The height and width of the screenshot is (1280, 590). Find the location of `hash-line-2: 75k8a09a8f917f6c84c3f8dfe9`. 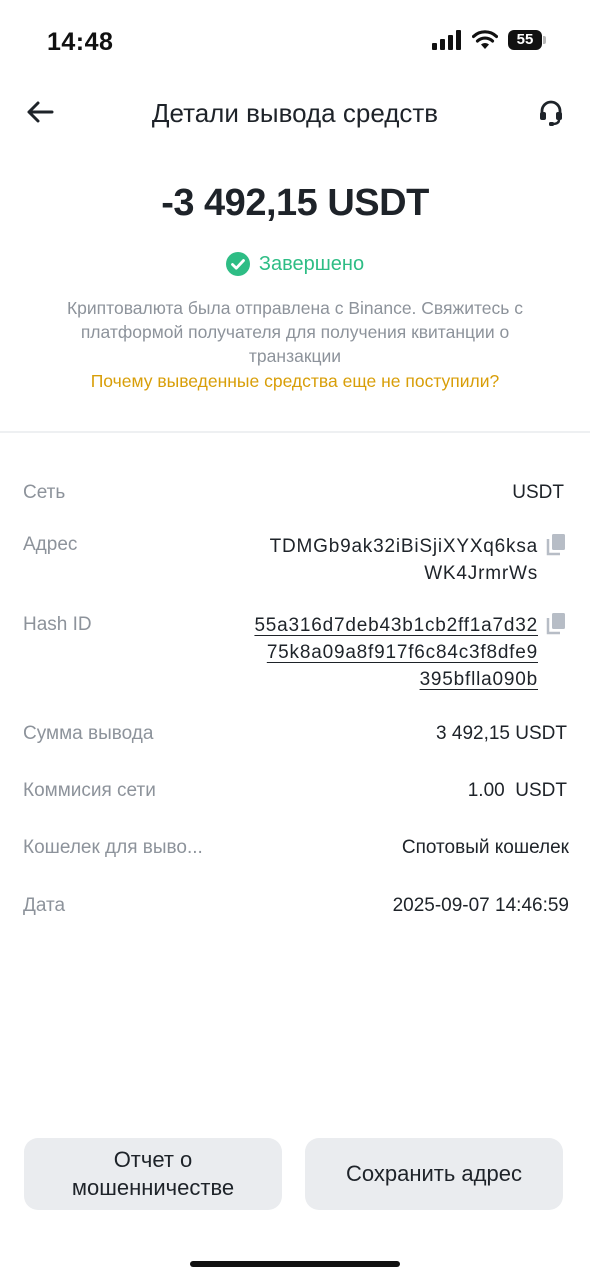

hash-line-2: 75k8a09a8f917f6c84c3f8dfe9 is located at coordinates (402, 652).